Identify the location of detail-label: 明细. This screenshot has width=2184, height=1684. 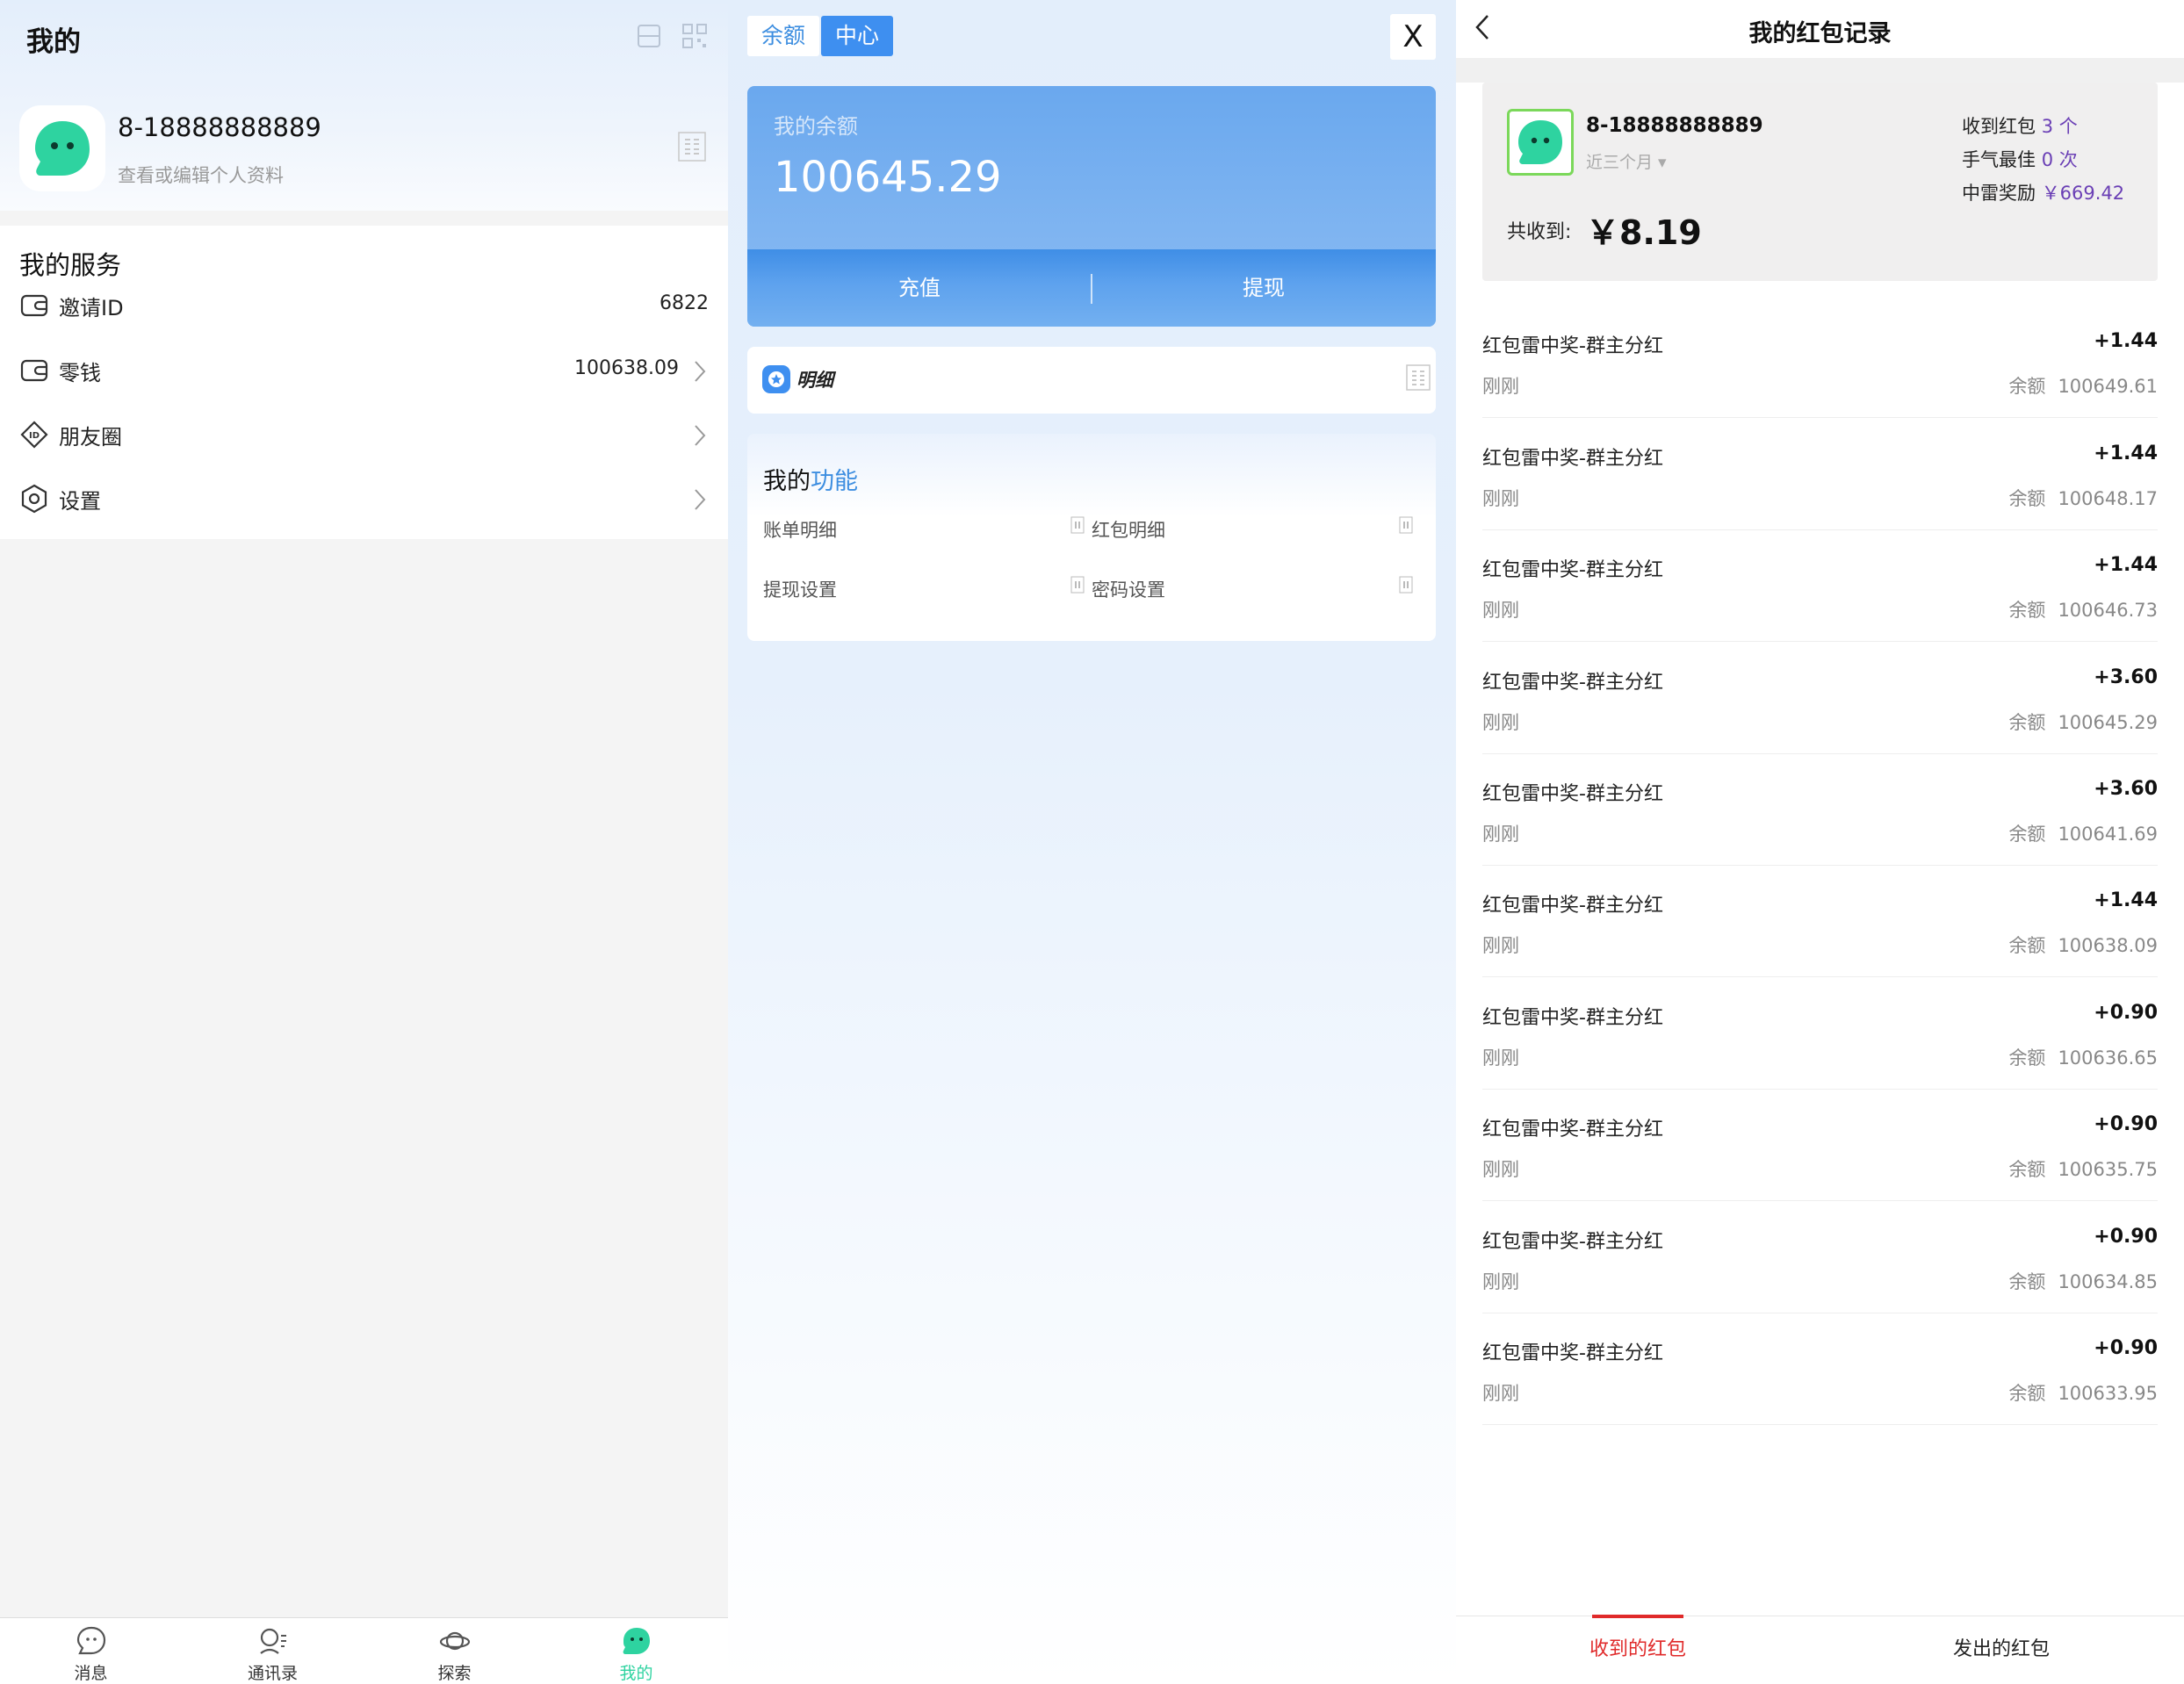
(814, 380).